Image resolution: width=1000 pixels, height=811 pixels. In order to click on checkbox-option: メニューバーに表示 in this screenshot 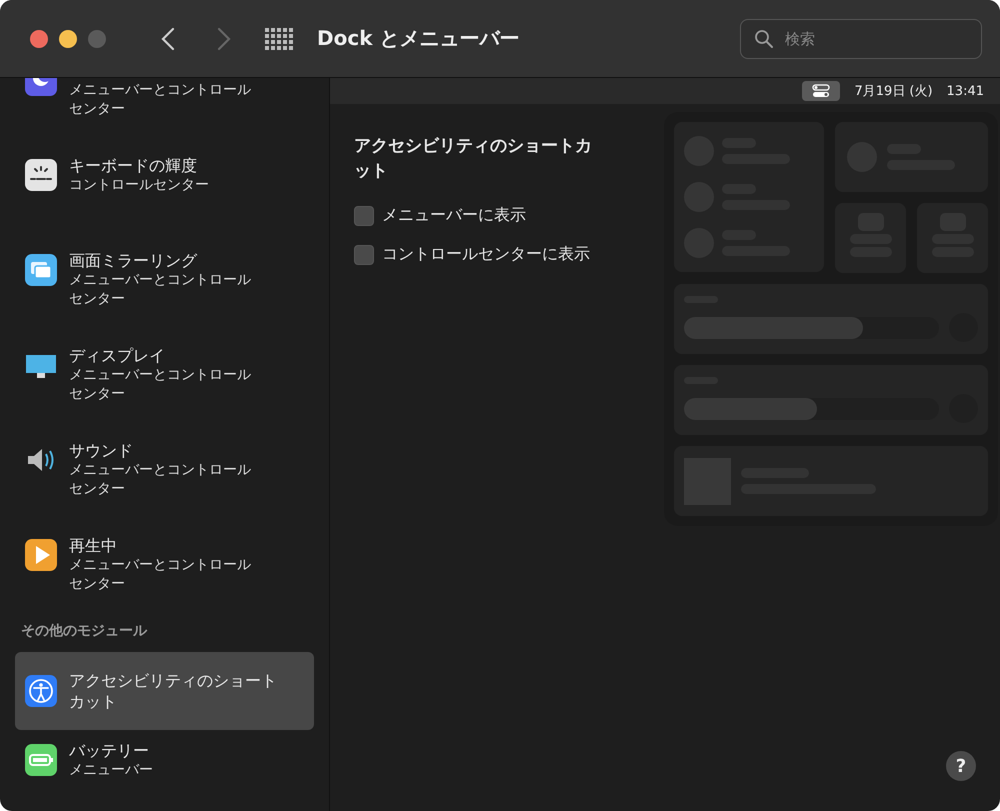, I will do `click(499, 215)`.